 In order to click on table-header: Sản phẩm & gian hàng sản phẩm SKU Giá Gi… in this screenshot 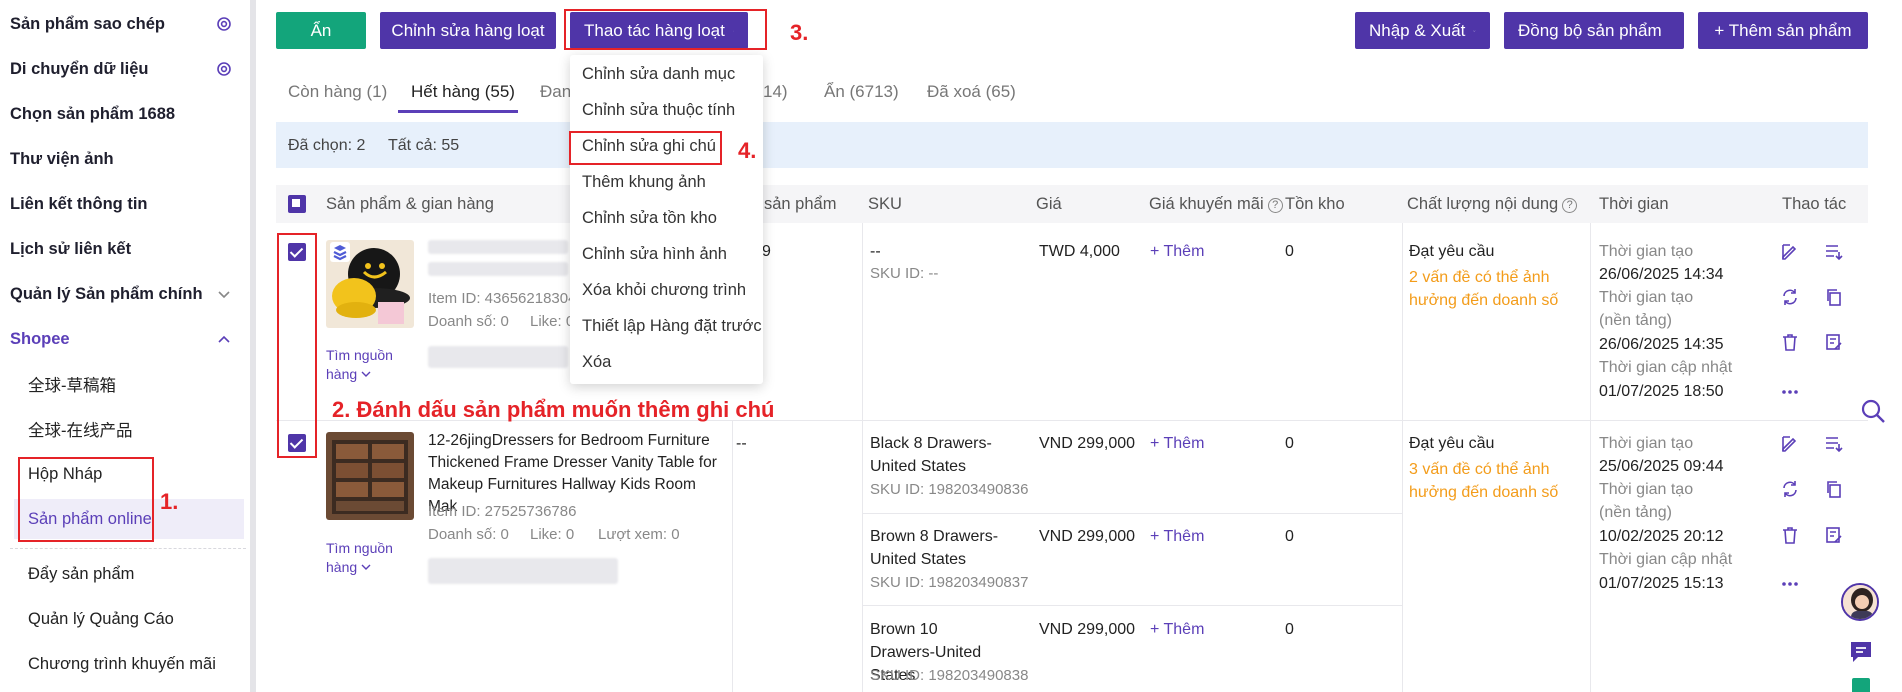, I will do `click(1072, 204)`.